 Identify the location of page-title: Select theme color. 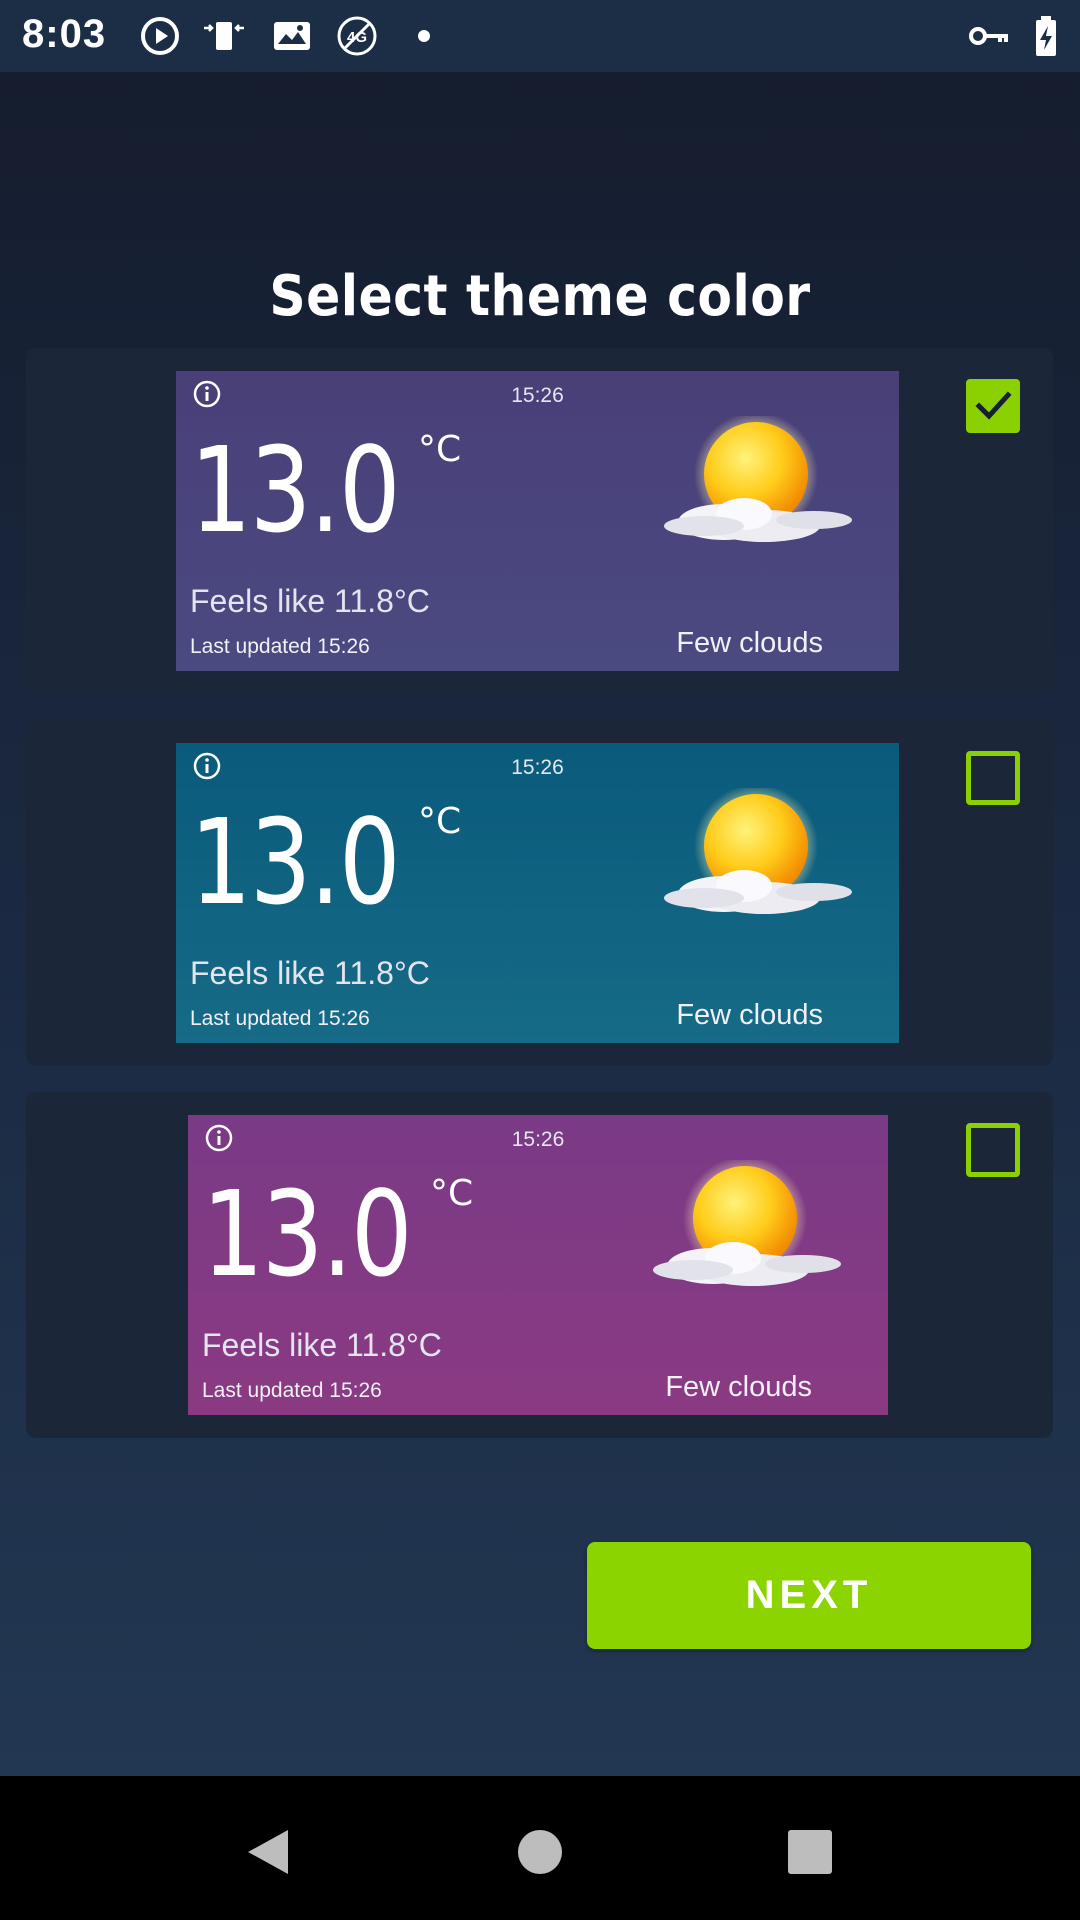
(540, 296).